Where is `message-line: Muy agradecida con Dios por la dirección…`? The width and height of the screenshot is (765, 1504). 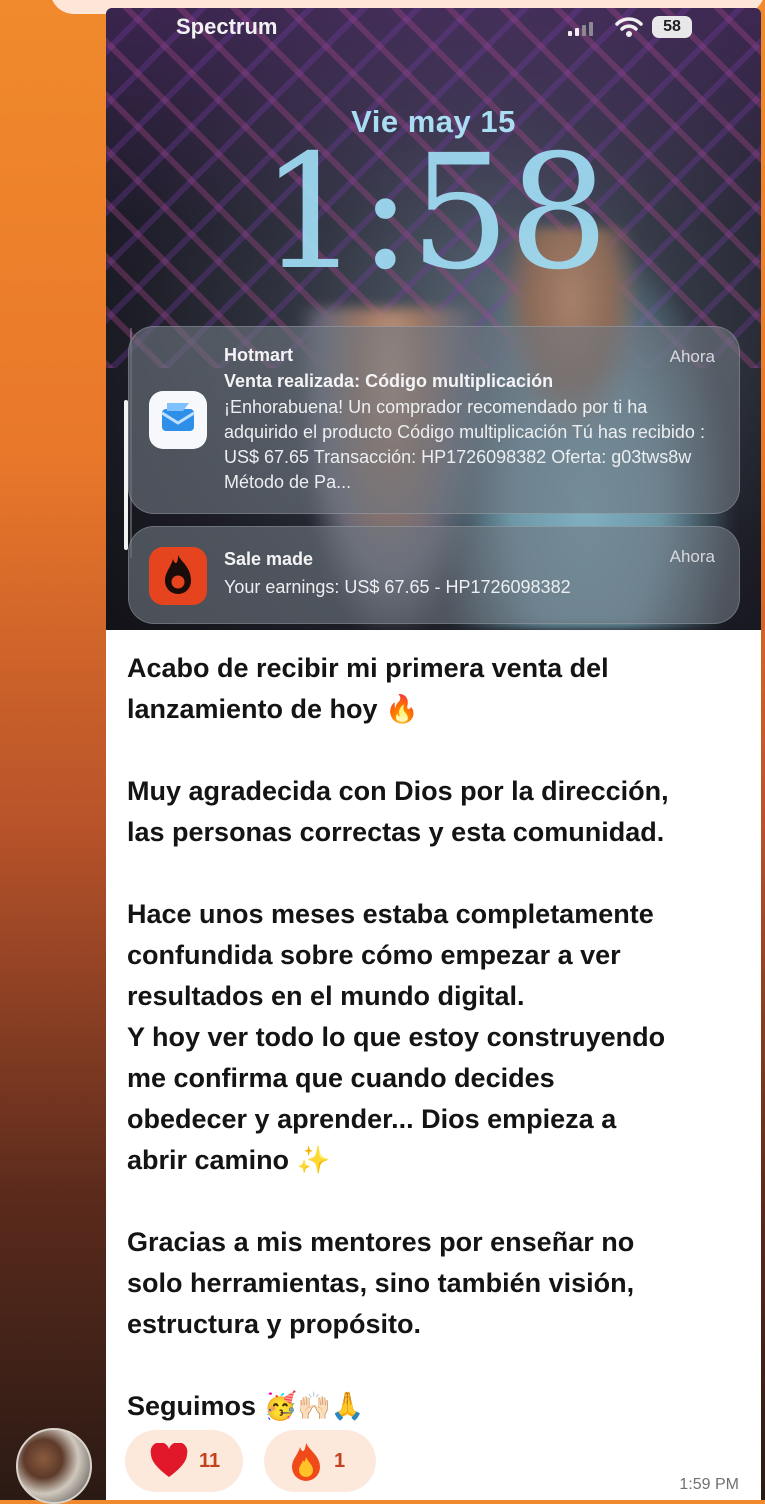 message-line: Muy agradecida con Dios por la dirección… is located at coordinates (398, 791).